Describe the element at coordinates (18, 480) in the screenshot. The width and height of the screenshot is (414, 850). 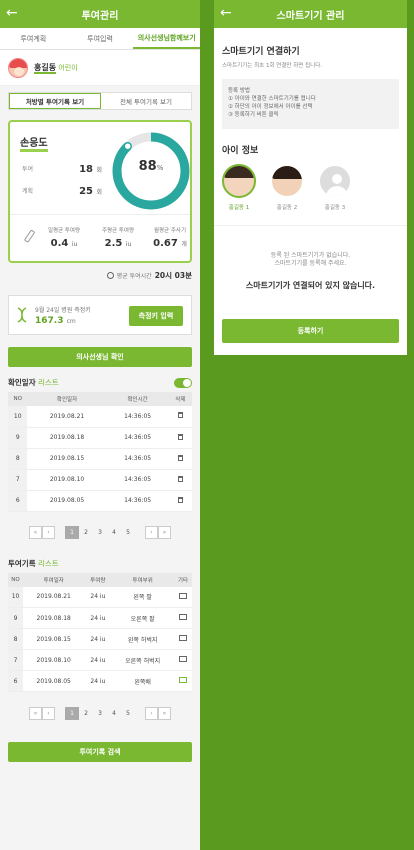
I see `row-no: 7` at that location.